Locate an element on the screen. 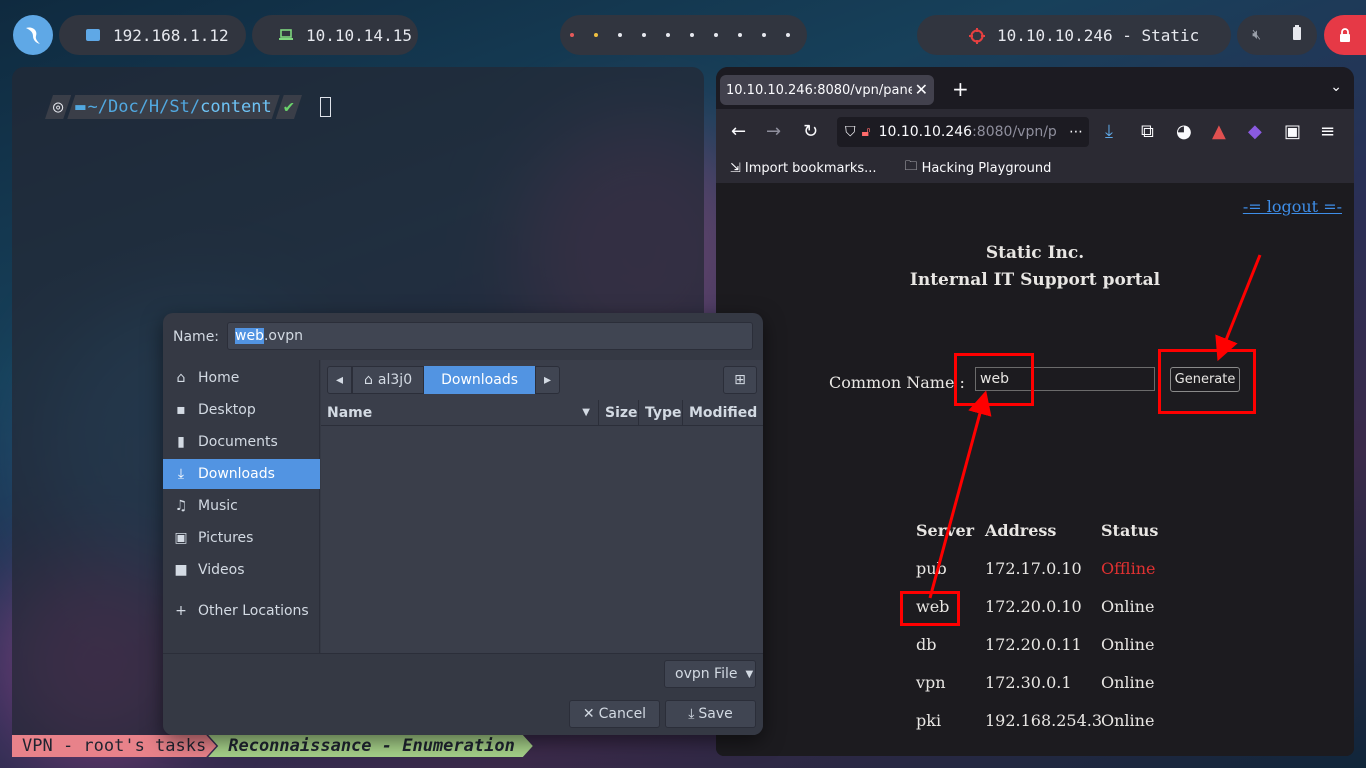 Image resolution: width=1366 pixels, height=768 pixels. sidebar-item-music: ♫ Music is located at coordinates (241, 506).